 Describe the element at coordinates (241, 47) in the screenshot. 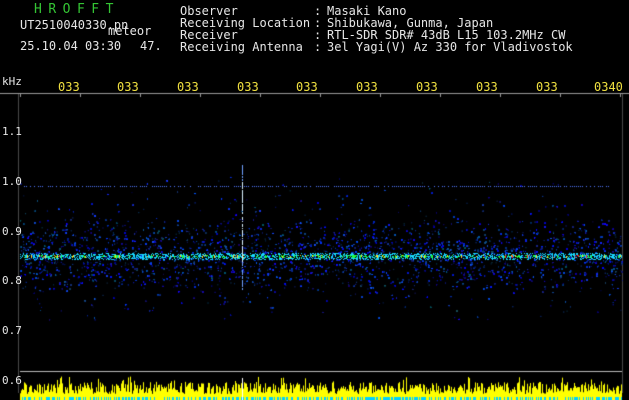

I see `info-label-antenna: Receiving Antenna` at that location.